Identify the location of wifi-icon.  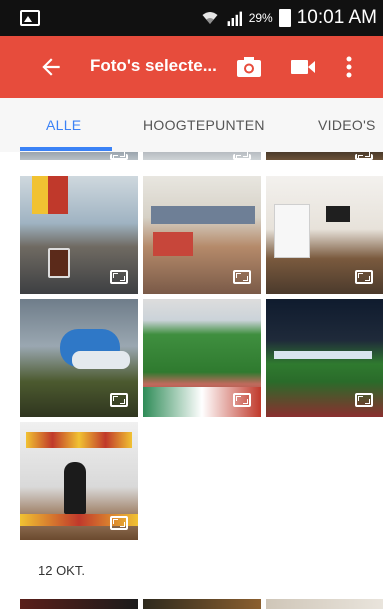
(210, 18).